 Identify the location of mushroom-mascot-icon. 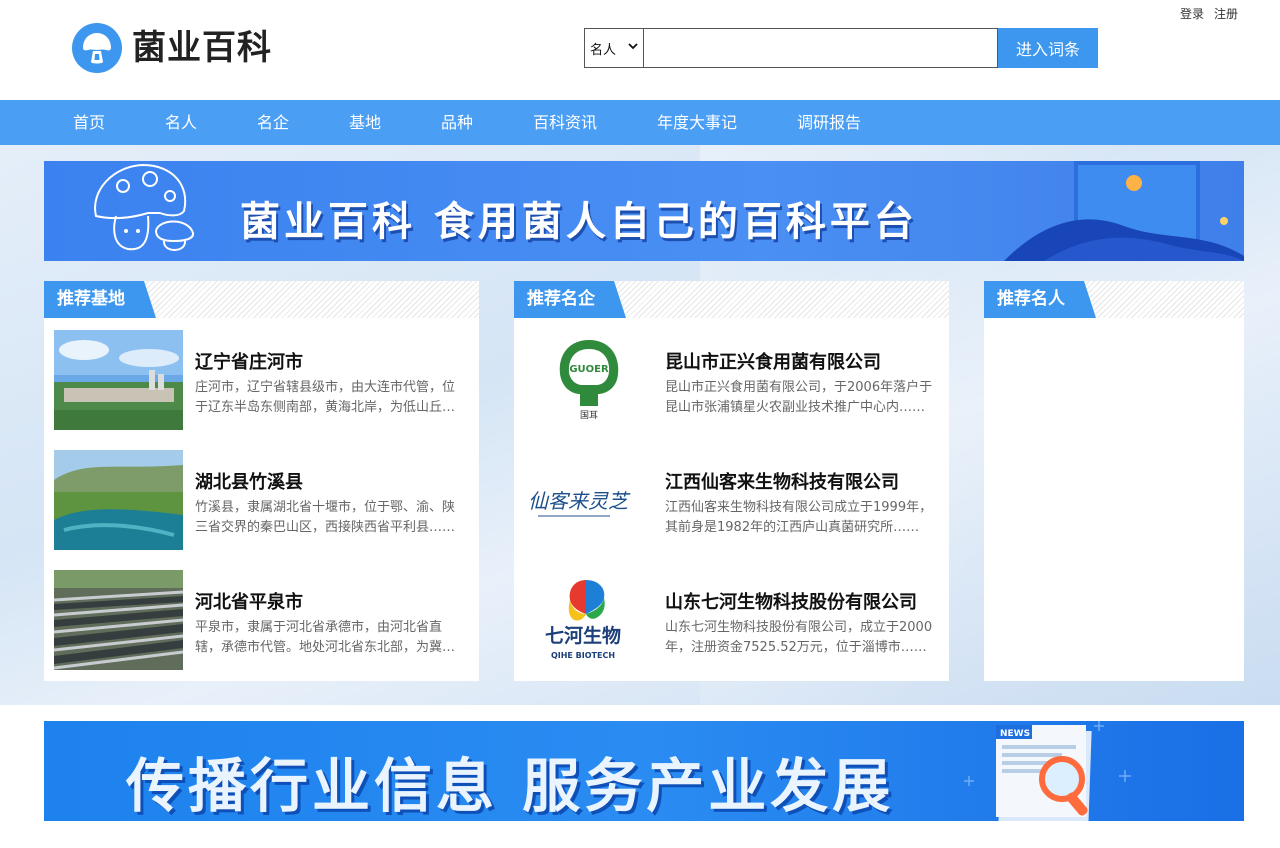
(144, 207).